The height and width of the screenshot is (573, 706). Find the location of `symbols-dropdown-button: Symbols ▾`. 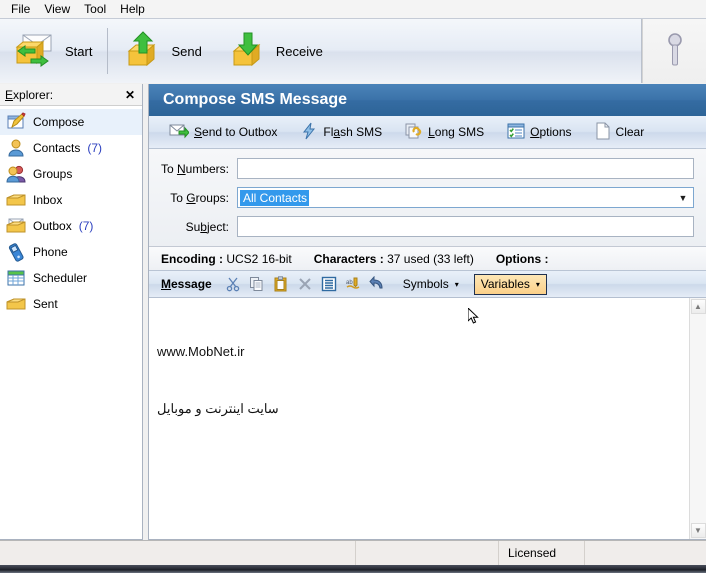

symbols-dropdown-button: Symbols ▾ is located at coordinates (431, 284).